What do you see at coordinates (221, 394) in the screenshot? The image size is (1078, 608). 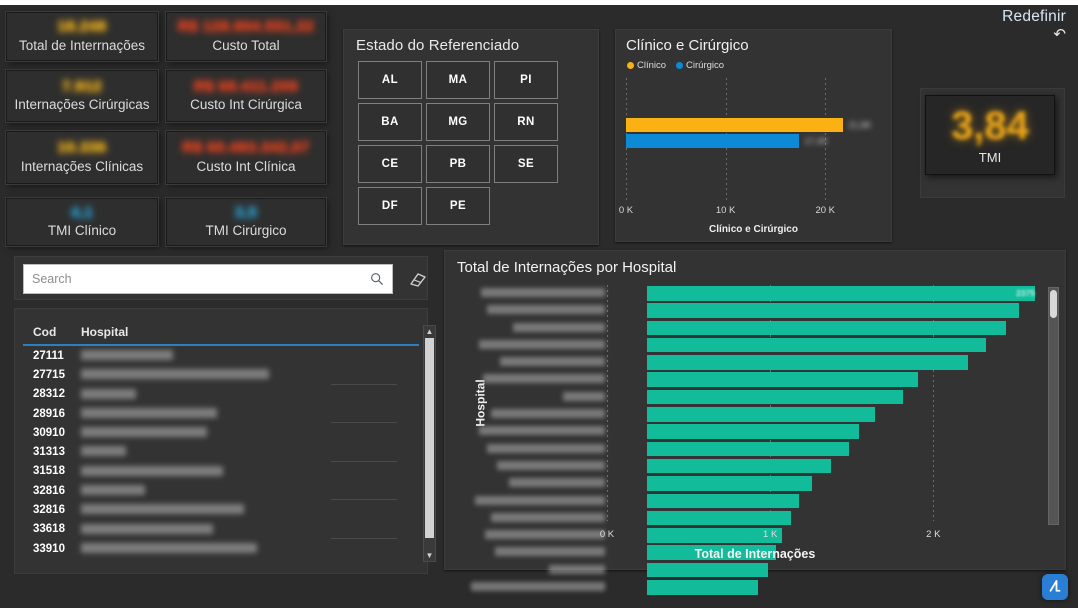 I see `table-row: 28312` at bounding box center [221, 394].